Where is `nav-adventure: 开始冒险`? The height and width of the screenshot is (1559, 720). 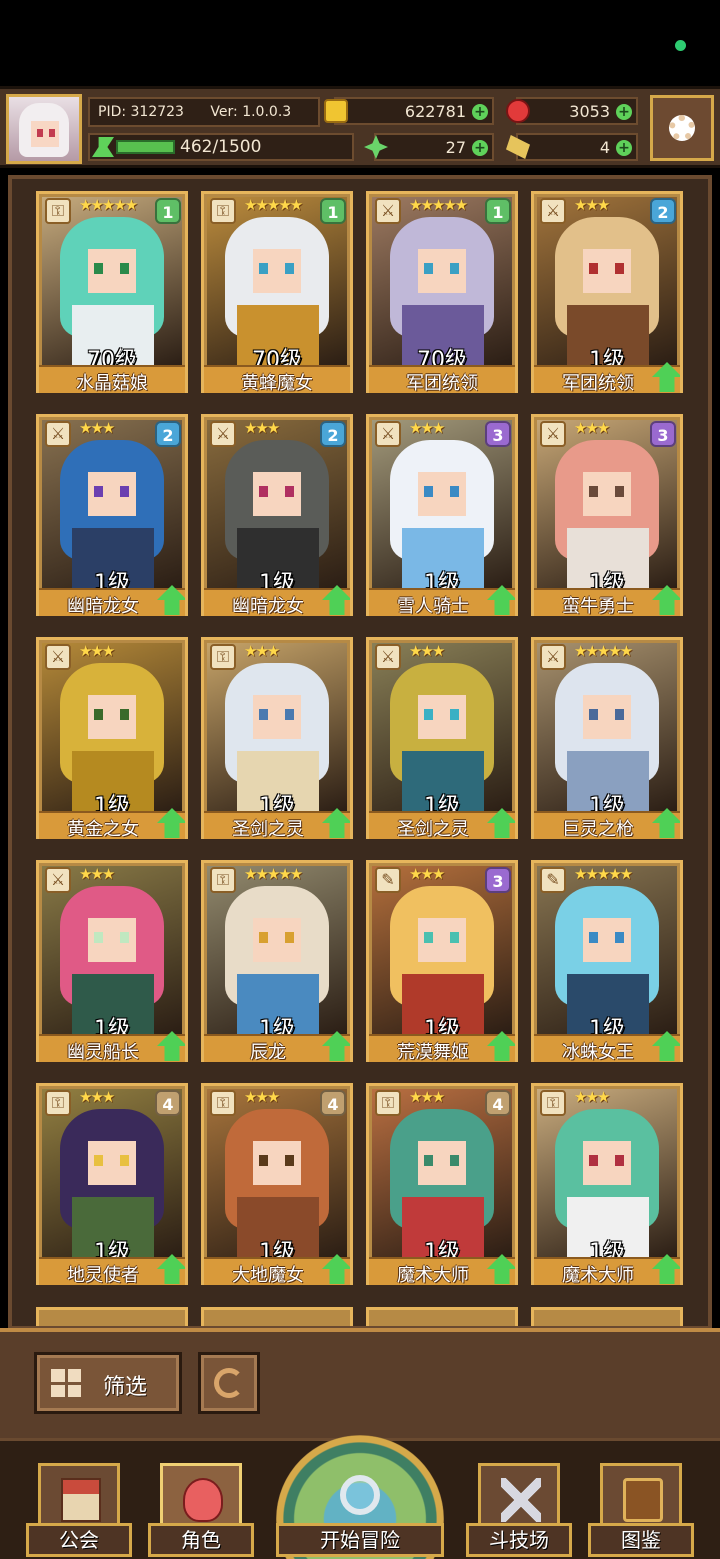 nav-adventure: 开始冒险 is located at coordinates (360, 1497).